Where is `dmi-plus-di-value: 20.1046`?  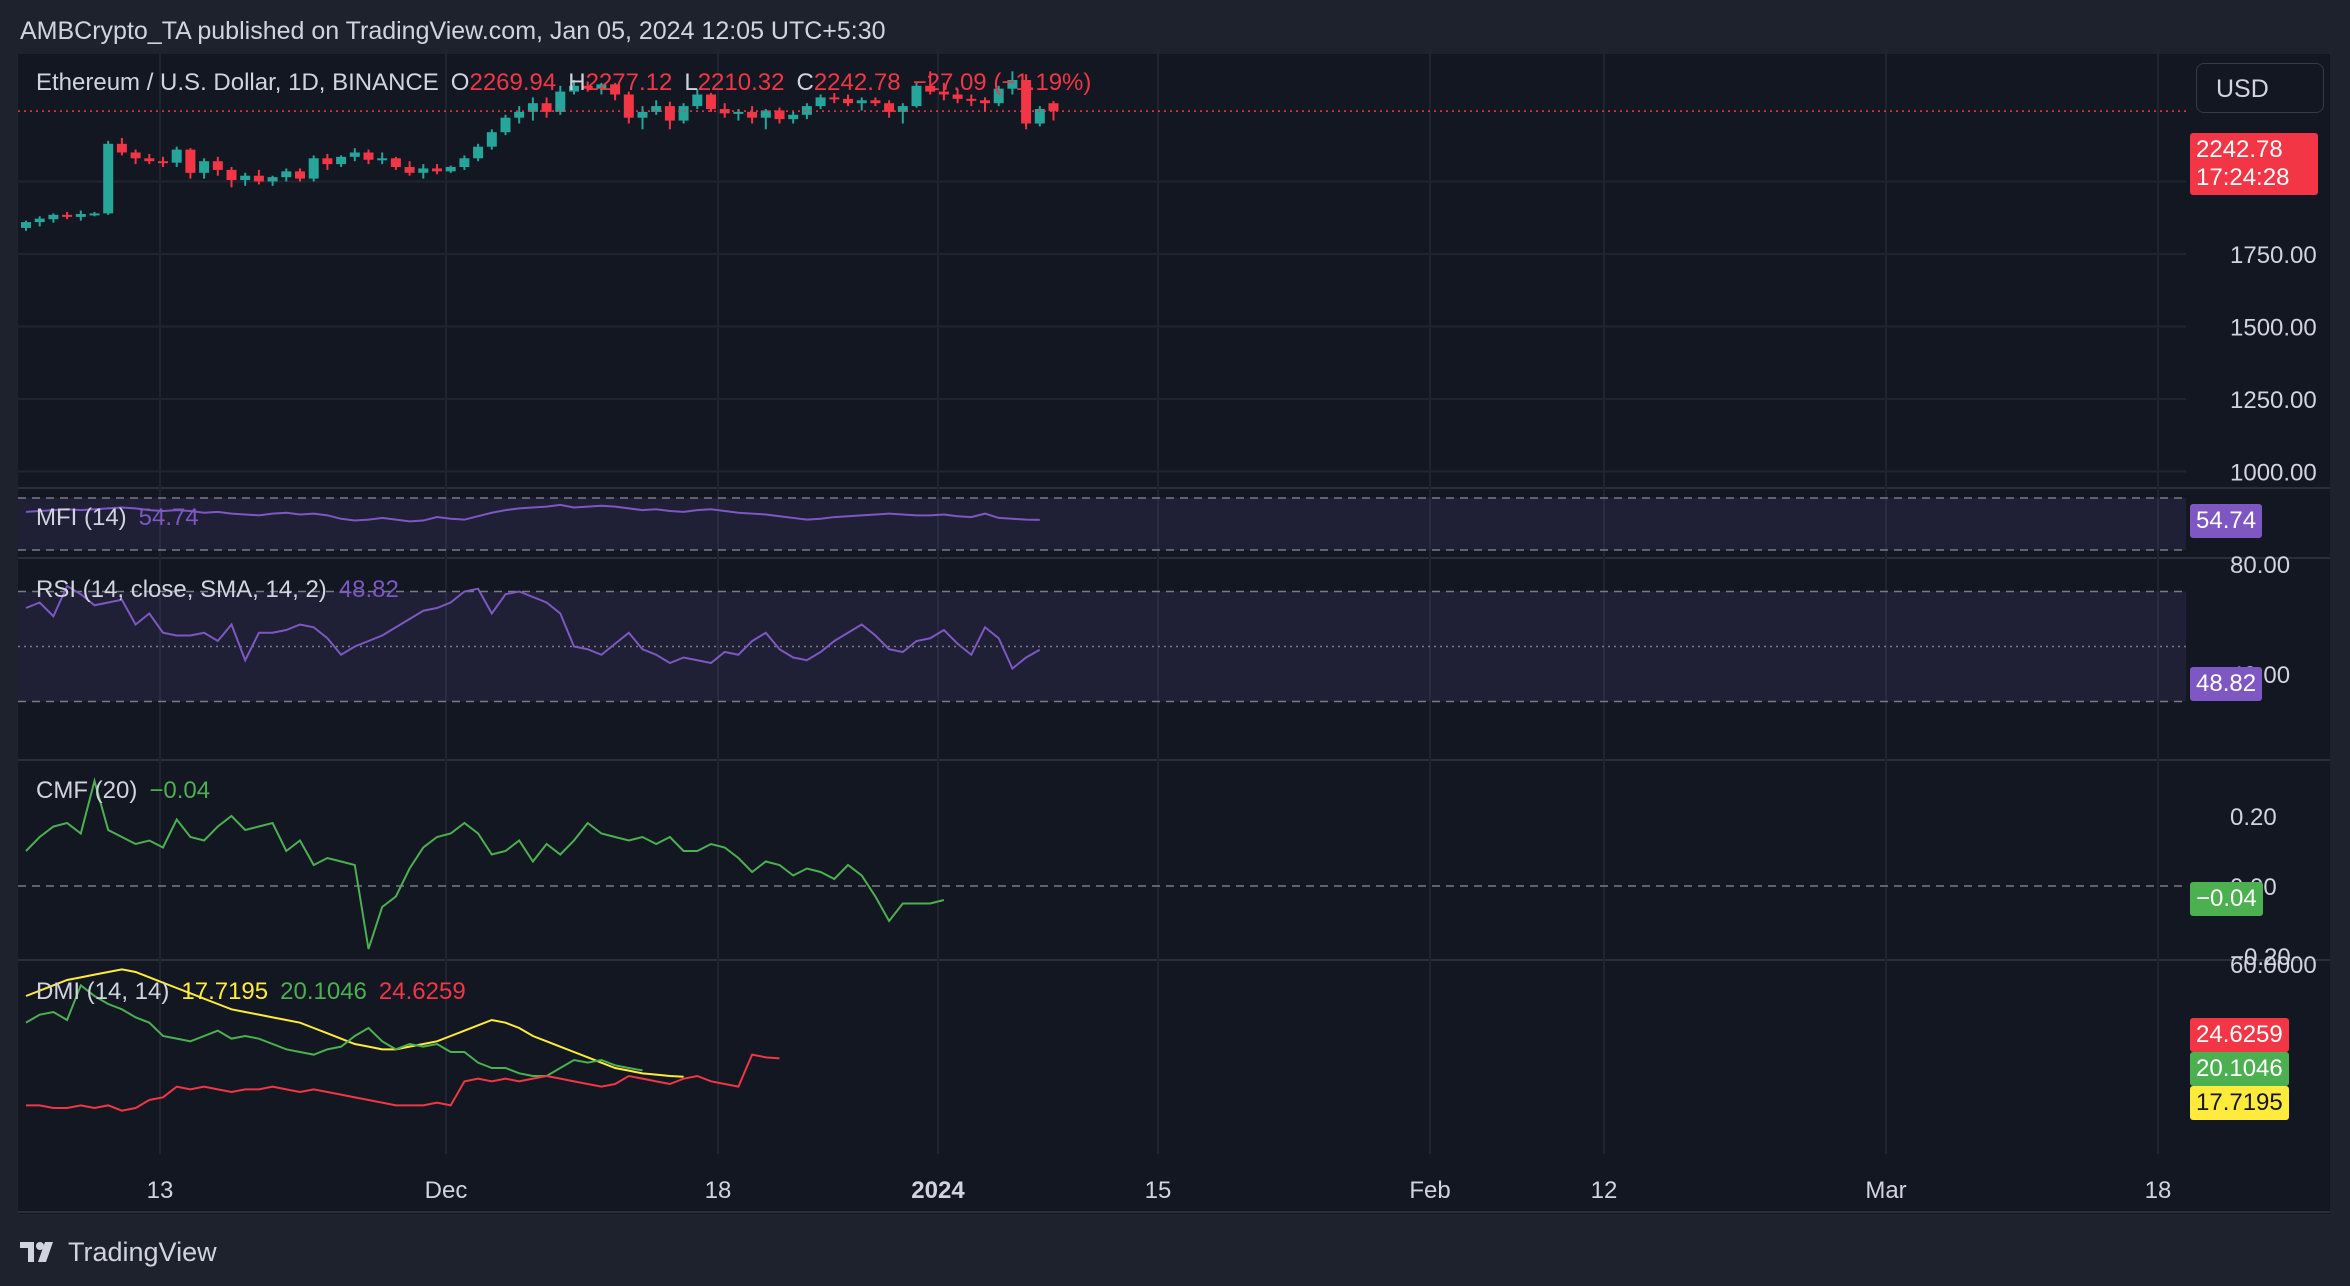
dmi-plus-di-value: 20.1046 is located at coordinates (323, 991).